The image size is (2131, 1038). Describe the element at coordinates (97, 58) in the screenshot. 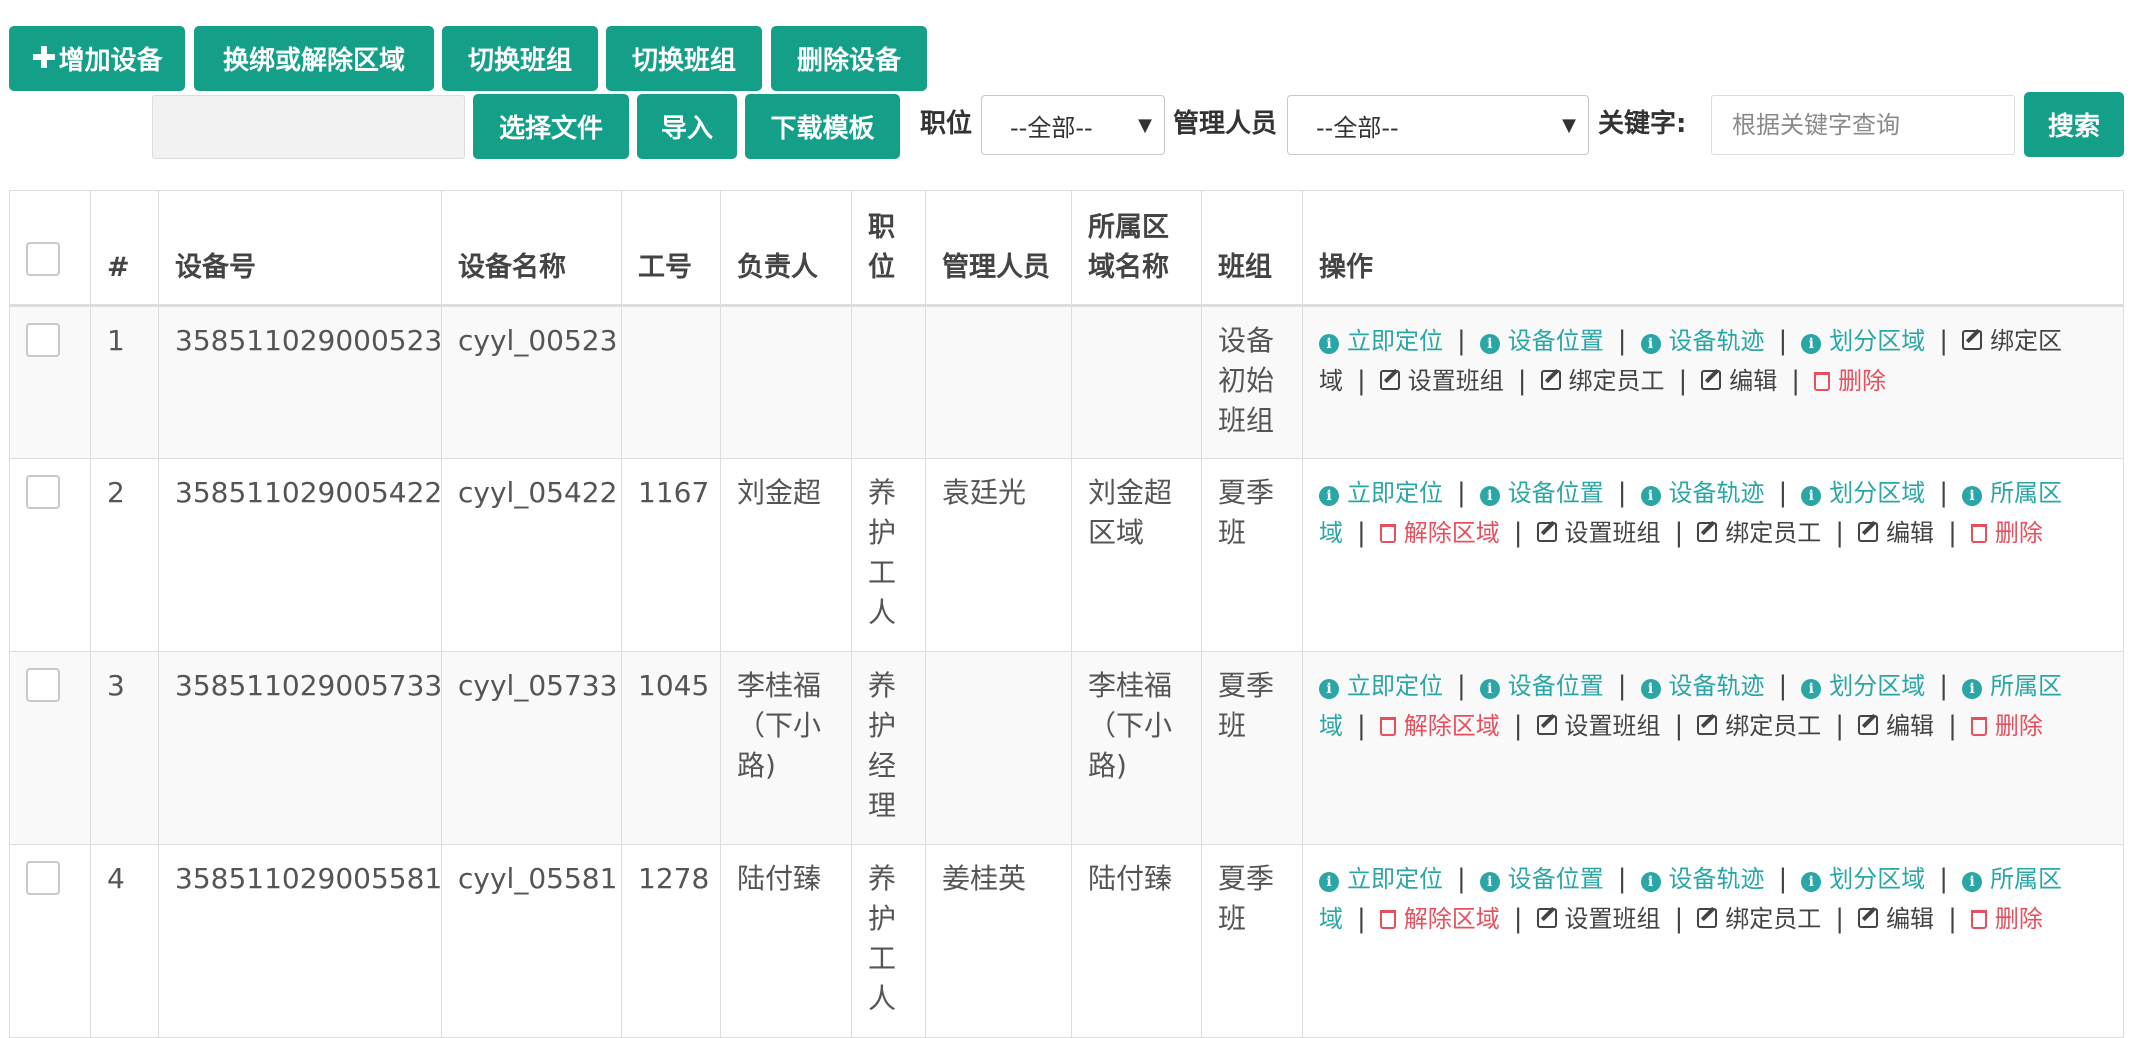

I see `add-device-button: ✚ 增加设备` at that location.